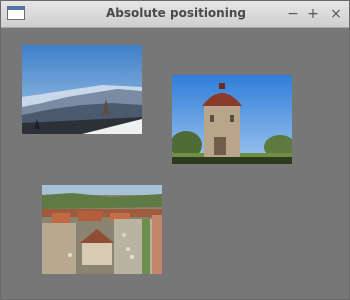  Describe the element at coordinates (313, 14) in the screenshot. I see `maximize-icon: +` at that location.